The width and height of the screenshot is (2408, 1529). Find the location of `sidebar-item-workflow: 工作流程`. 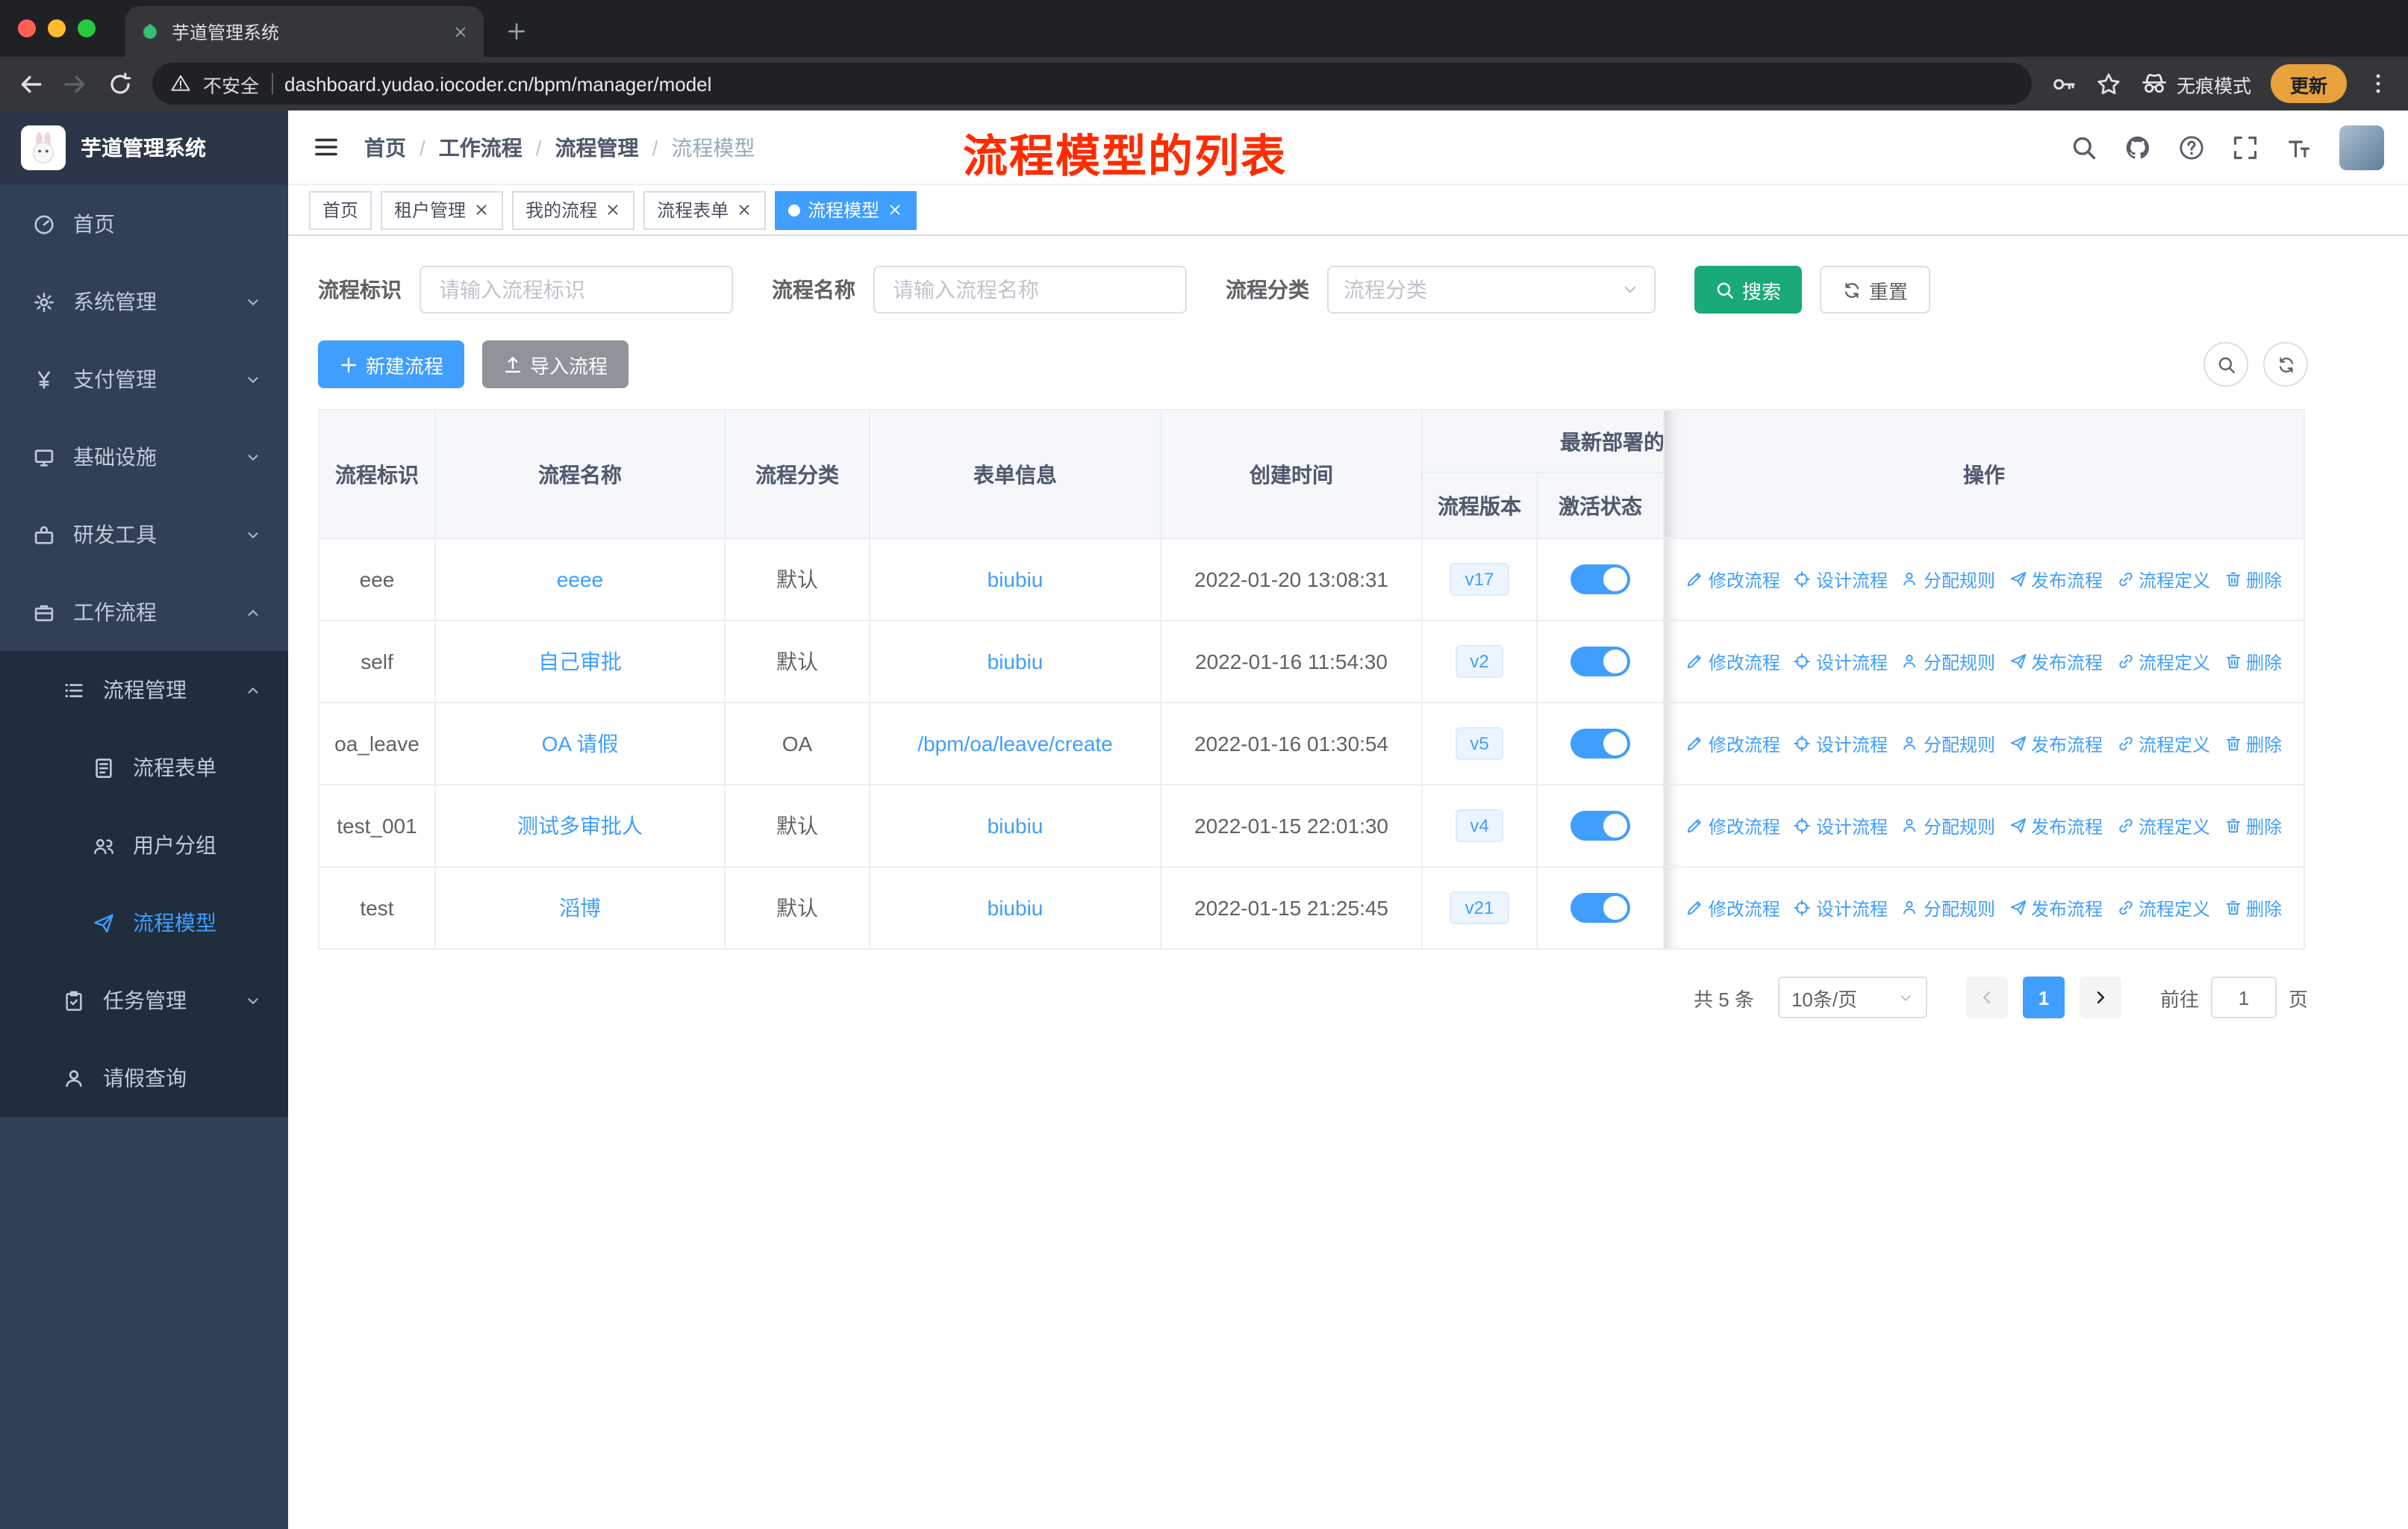

sidebar-item-workflow: 工作流程 is located at coordinates (144, 612).